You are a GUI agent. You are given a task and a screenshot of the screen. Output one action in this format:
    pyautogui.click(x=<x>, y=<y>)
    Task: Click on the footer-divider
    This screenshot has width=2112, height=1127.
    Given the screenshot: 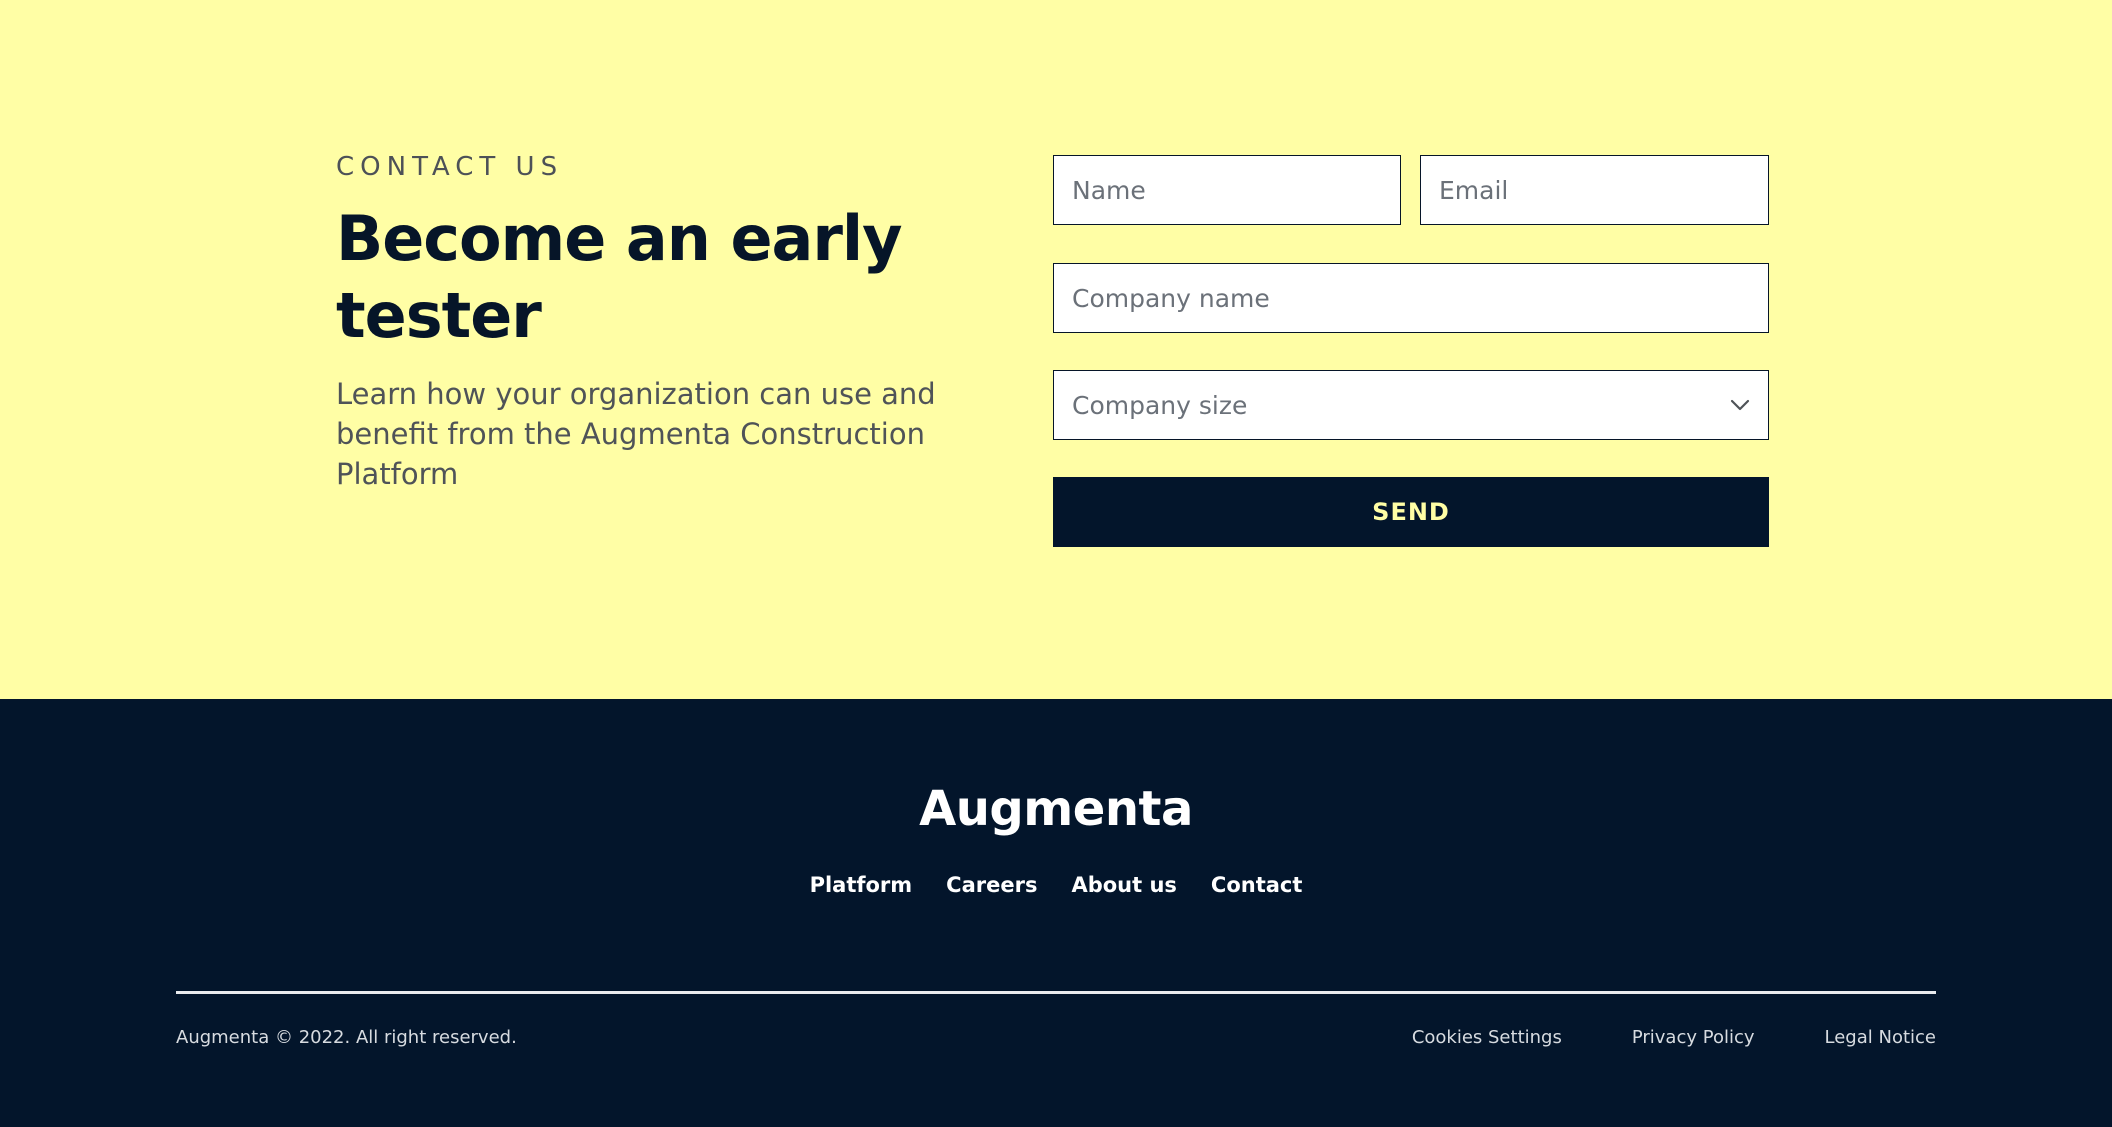 What is the action you would take?
    pyautogui.click(x=1056, y=992)
    